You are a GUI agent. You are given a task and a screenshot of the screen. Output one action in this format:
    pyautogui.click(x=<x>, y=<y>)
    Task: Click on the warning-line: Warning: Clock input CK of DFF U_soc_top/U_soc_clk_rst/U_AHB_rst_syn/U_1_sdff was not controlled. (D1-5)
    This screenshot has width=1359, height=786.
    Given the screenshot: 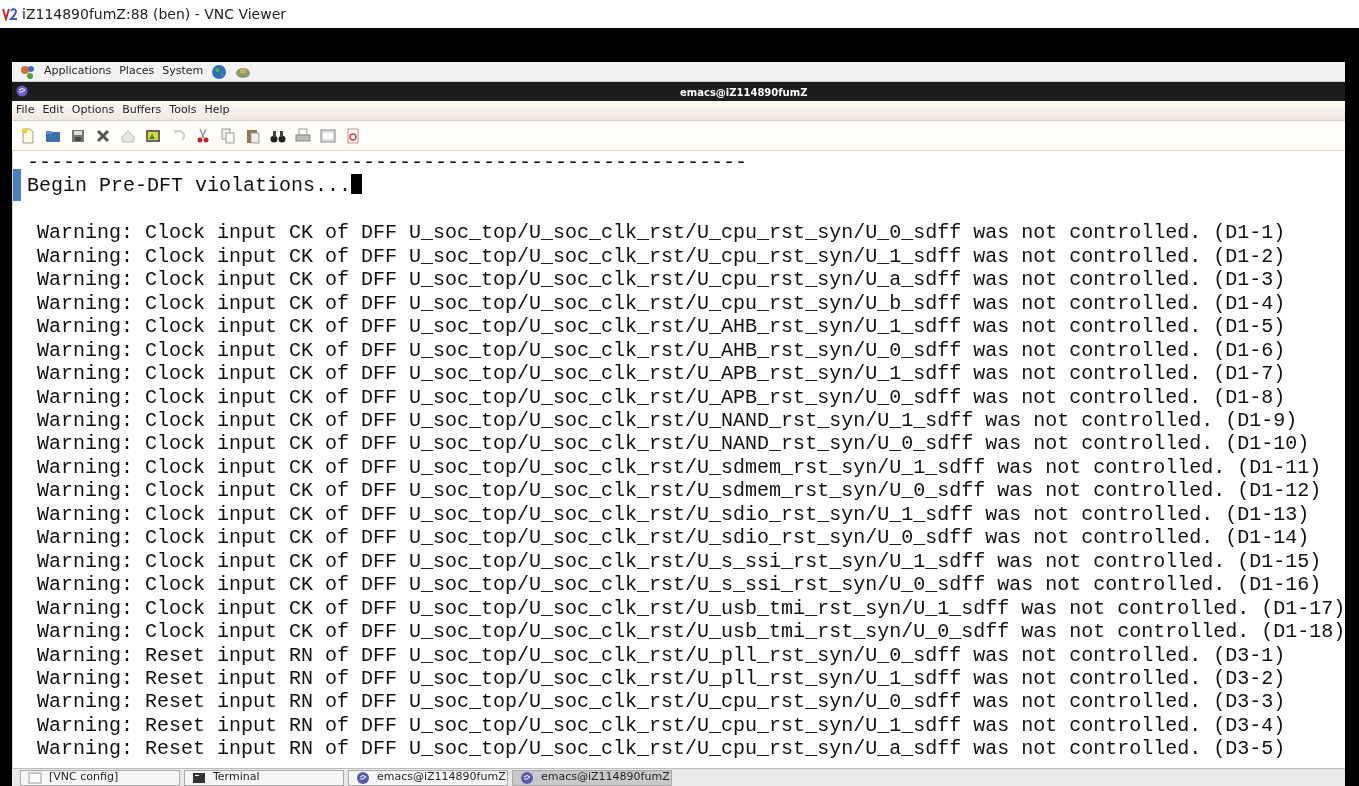 What is the action you would take?
    pyautogui.click(x=662, y=327)
    